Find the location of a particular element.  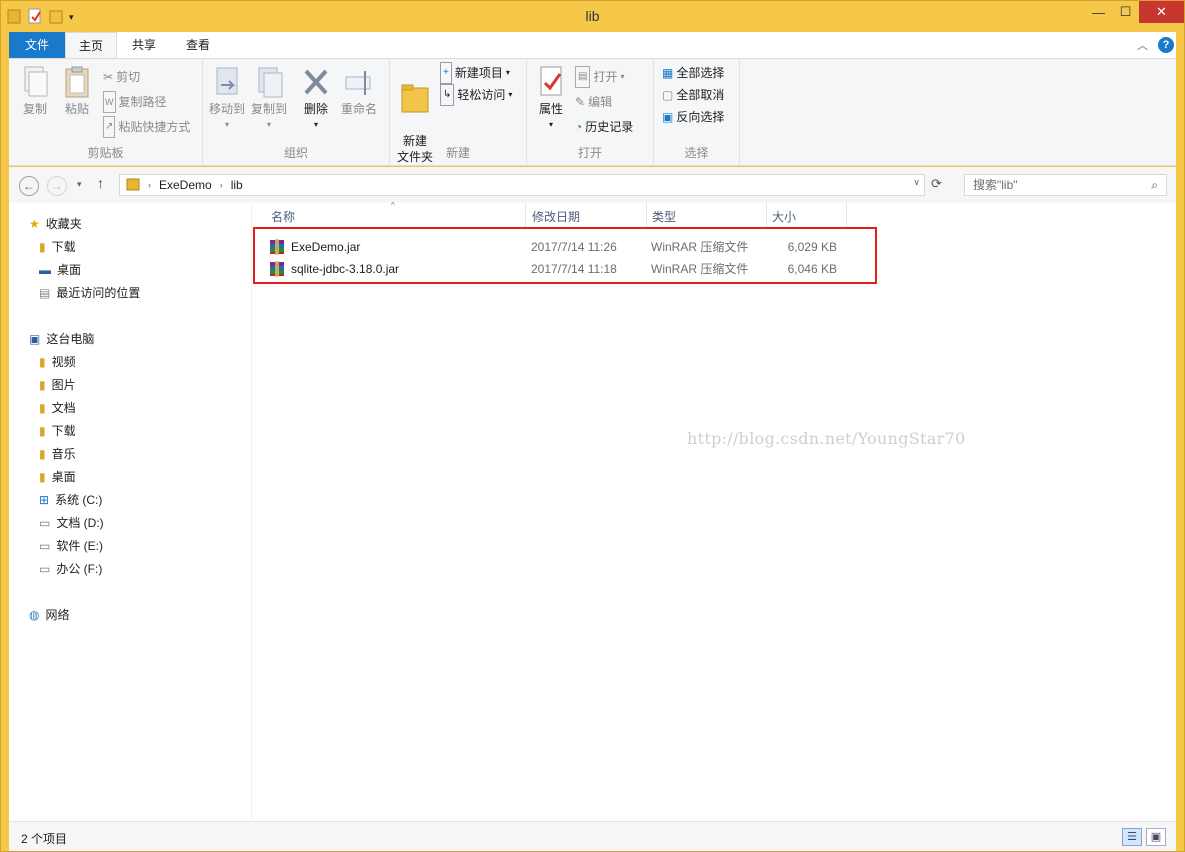

search-input: 搜索"lib" ⌕ is located at coordinates (1065, 185).